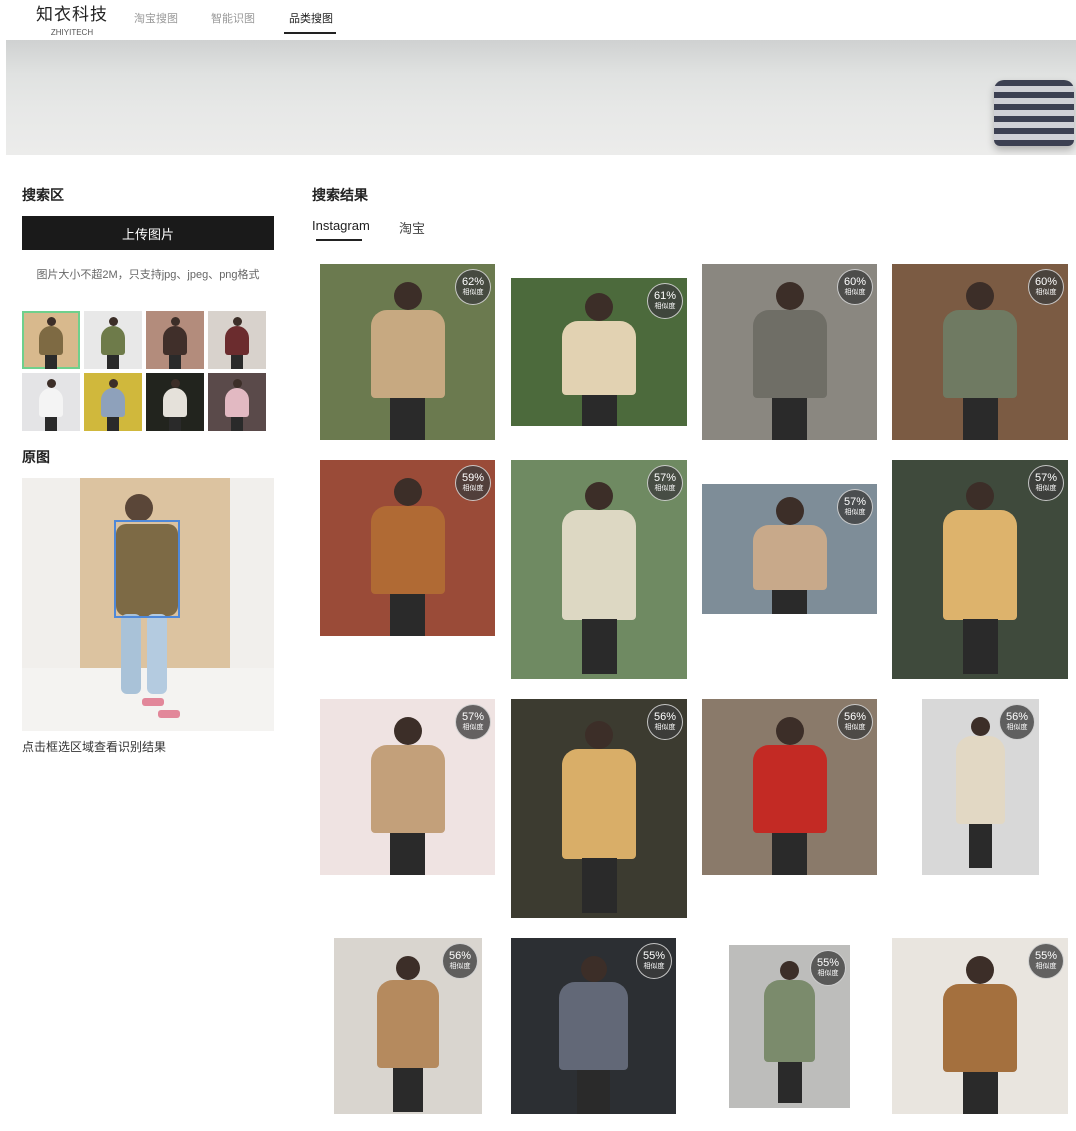  I want to click on similarity-badge: 60% 相似度, so click(1046, 287).